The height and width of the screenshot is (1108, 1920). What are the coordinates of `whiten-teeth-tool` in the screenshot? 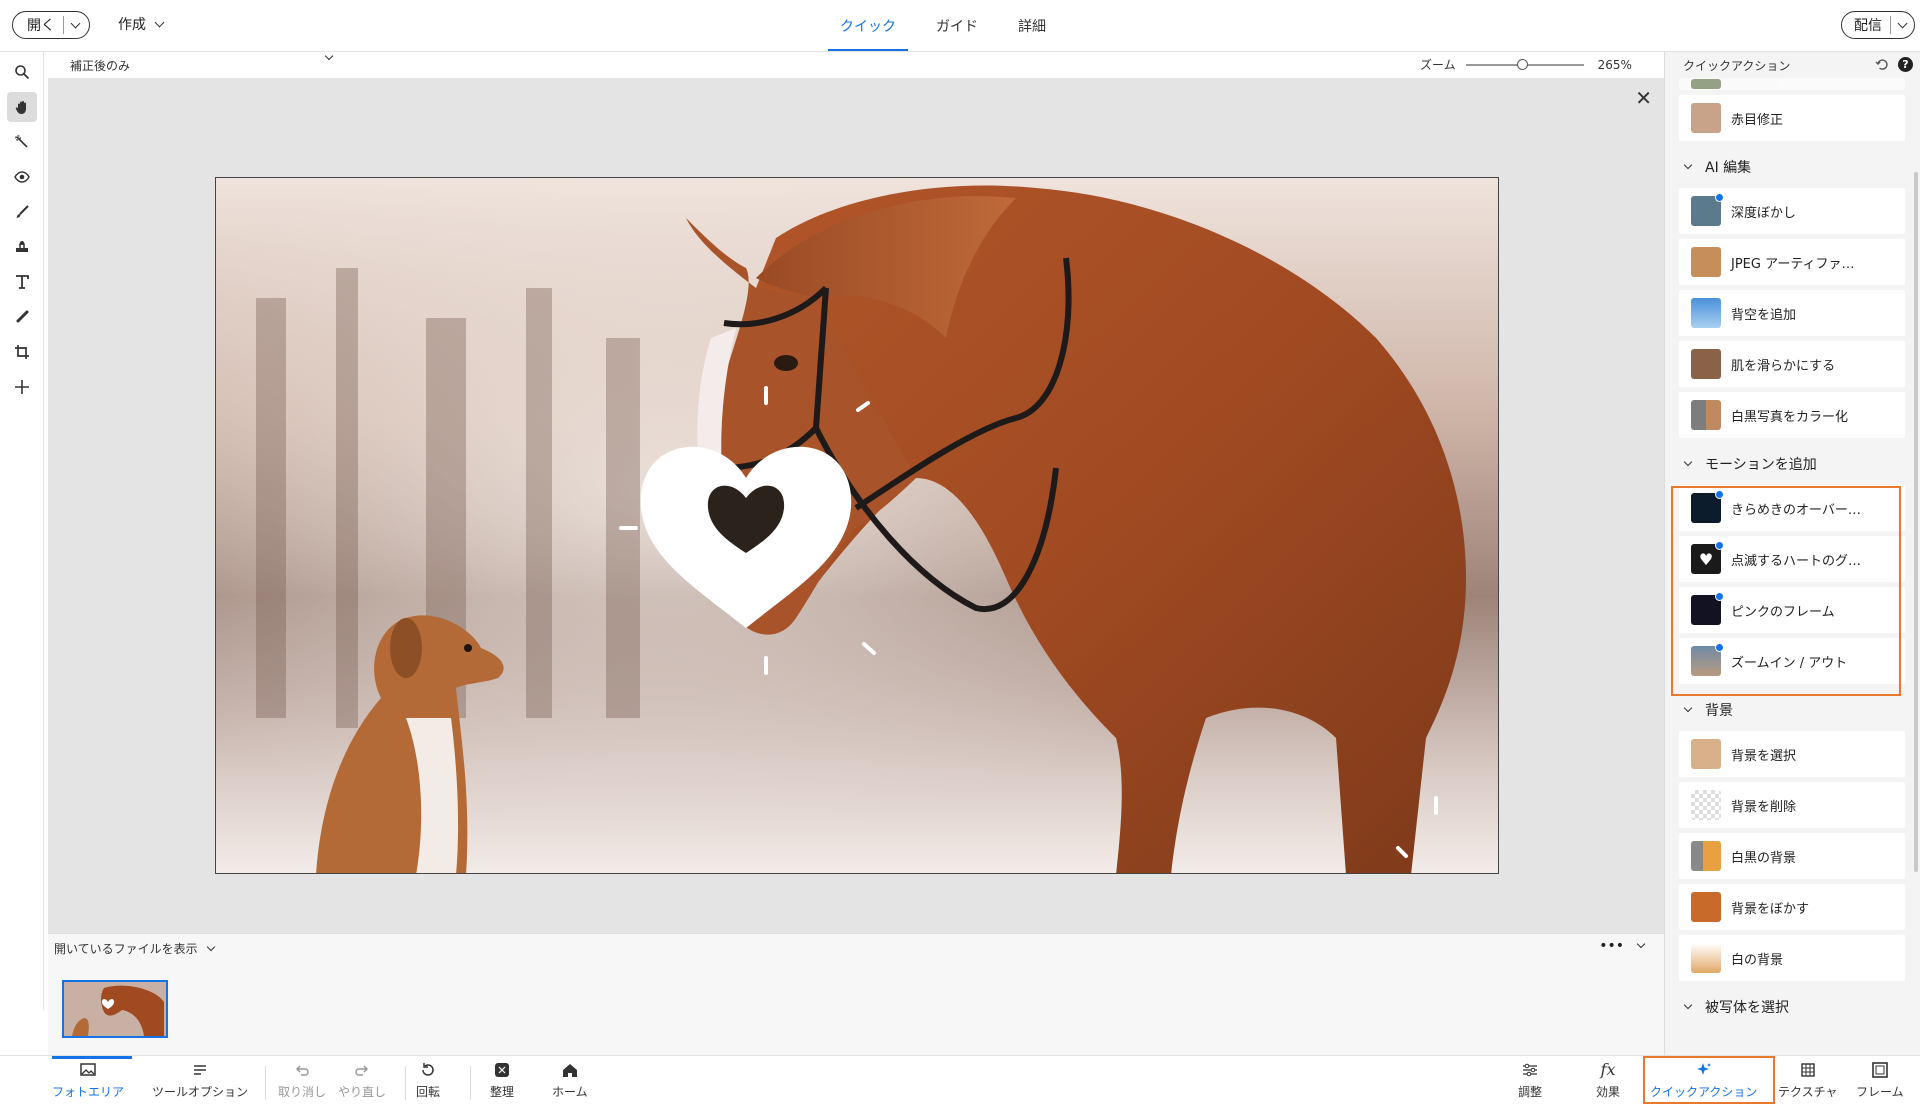 It's located at (22, 212).